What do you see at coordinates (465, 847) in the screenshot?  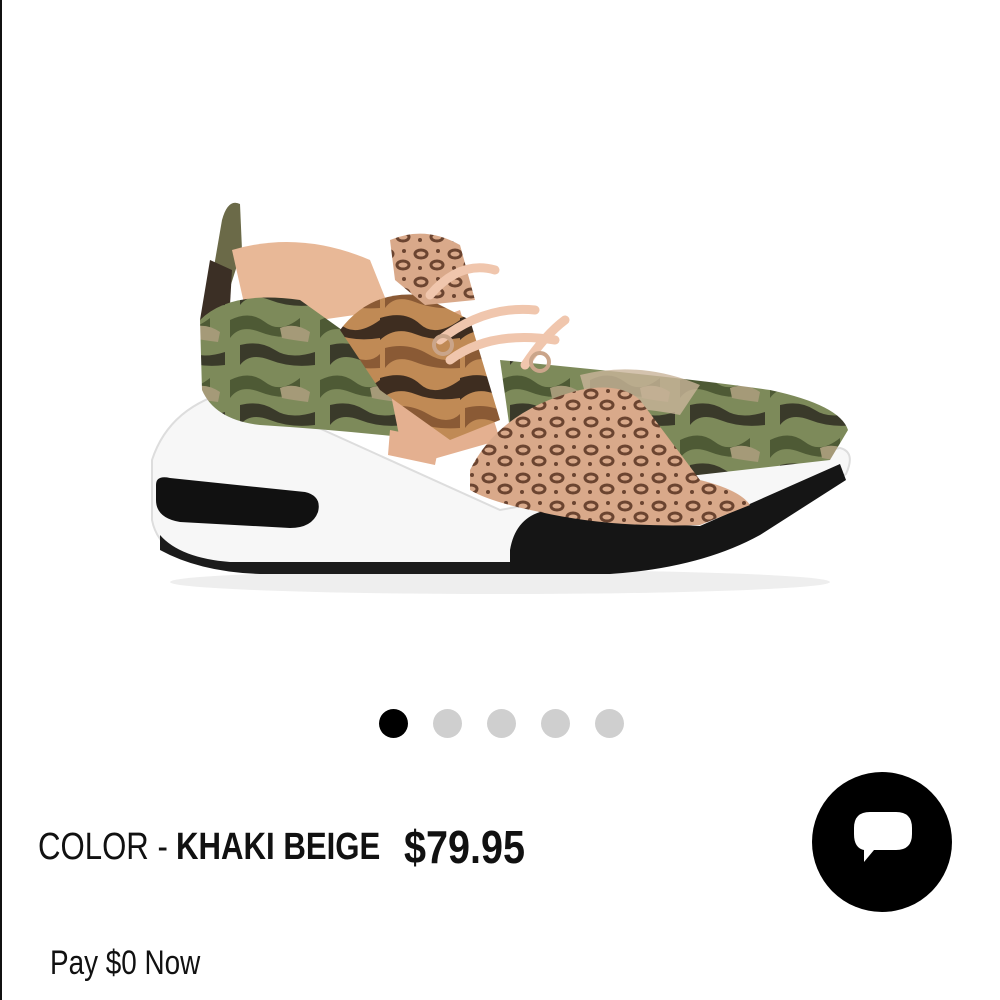 I see `product-price: $79.95` at bounding box center [465, 847].